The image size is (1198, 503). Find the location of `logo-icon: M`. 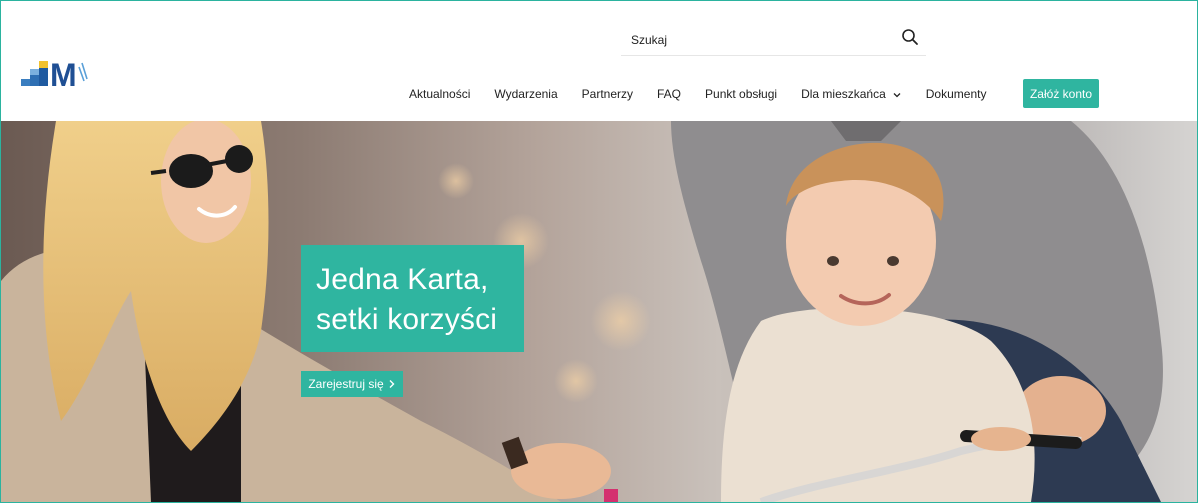

logo-icon: M is located at coordinates (54, 75).